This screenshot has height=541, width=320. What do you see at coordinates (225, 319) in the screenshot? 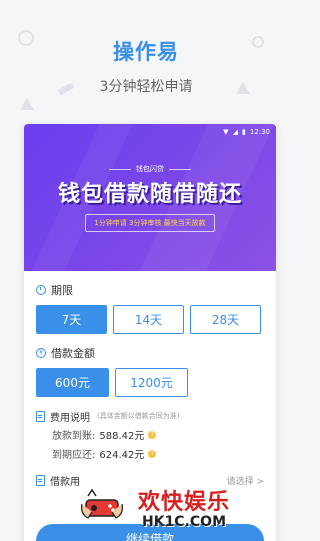
I see `term-option-28: 28天` at bounding box center [225, 319].